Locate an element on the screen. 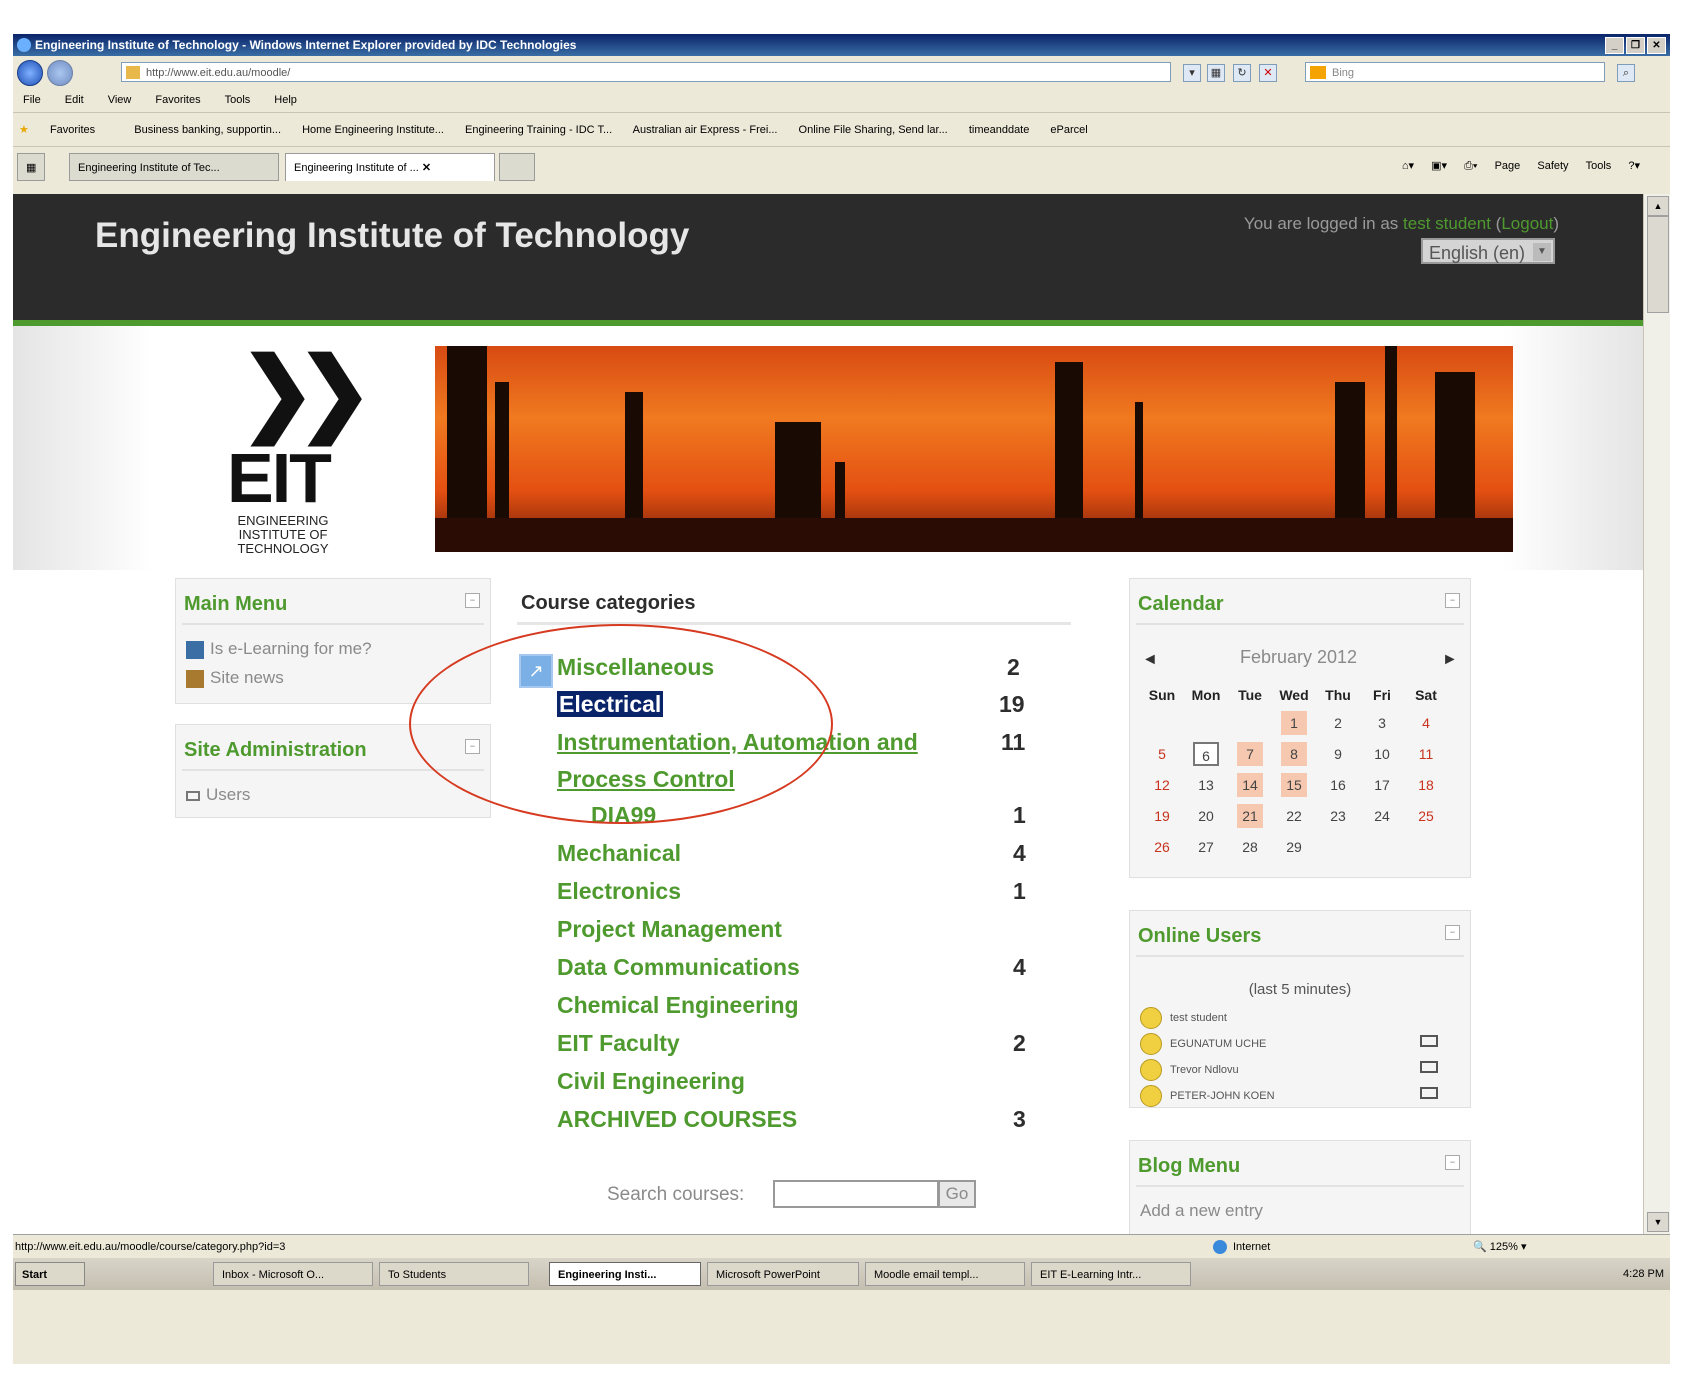 Image resolution: width=1683 pixels, height=1386 pixels. back-button is located at coordinates (30, 73).